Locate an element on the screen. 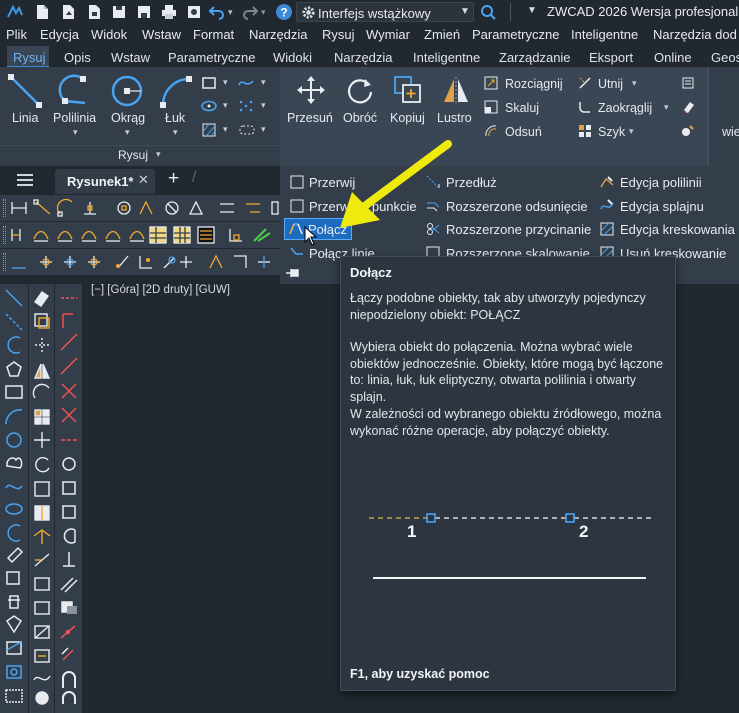 Image resolution: width=739 pixels, height=713 pixels. tab-geo: Geos is located at coordinates (725, 57).